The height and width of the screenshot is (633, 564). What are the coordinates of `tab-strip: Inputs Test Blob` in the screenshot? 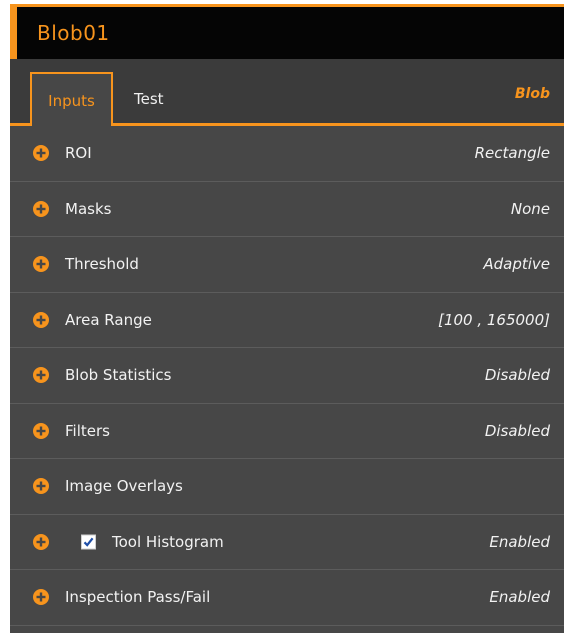 It's located at (287, 92).